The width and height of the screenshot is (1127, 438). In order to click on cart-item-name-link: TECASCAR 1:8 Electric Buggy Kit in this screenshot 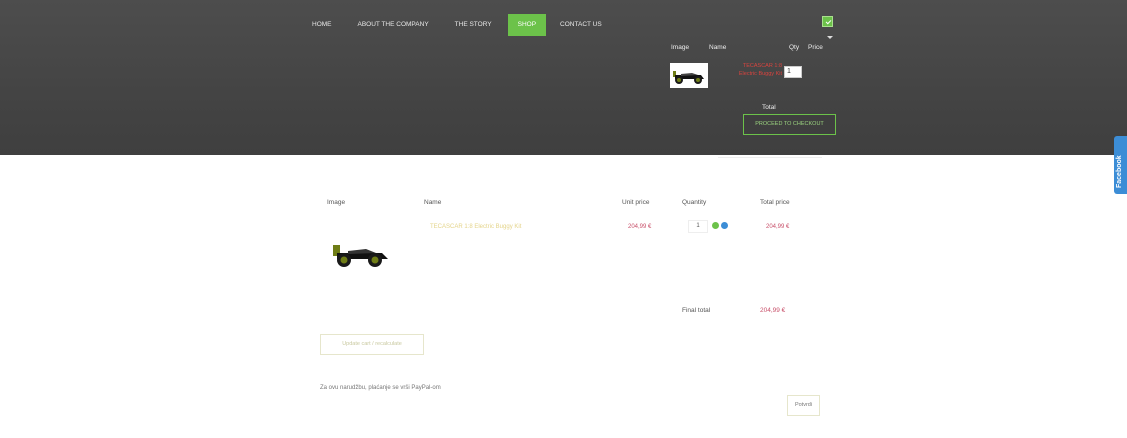, I will do `click(475, 227)`.